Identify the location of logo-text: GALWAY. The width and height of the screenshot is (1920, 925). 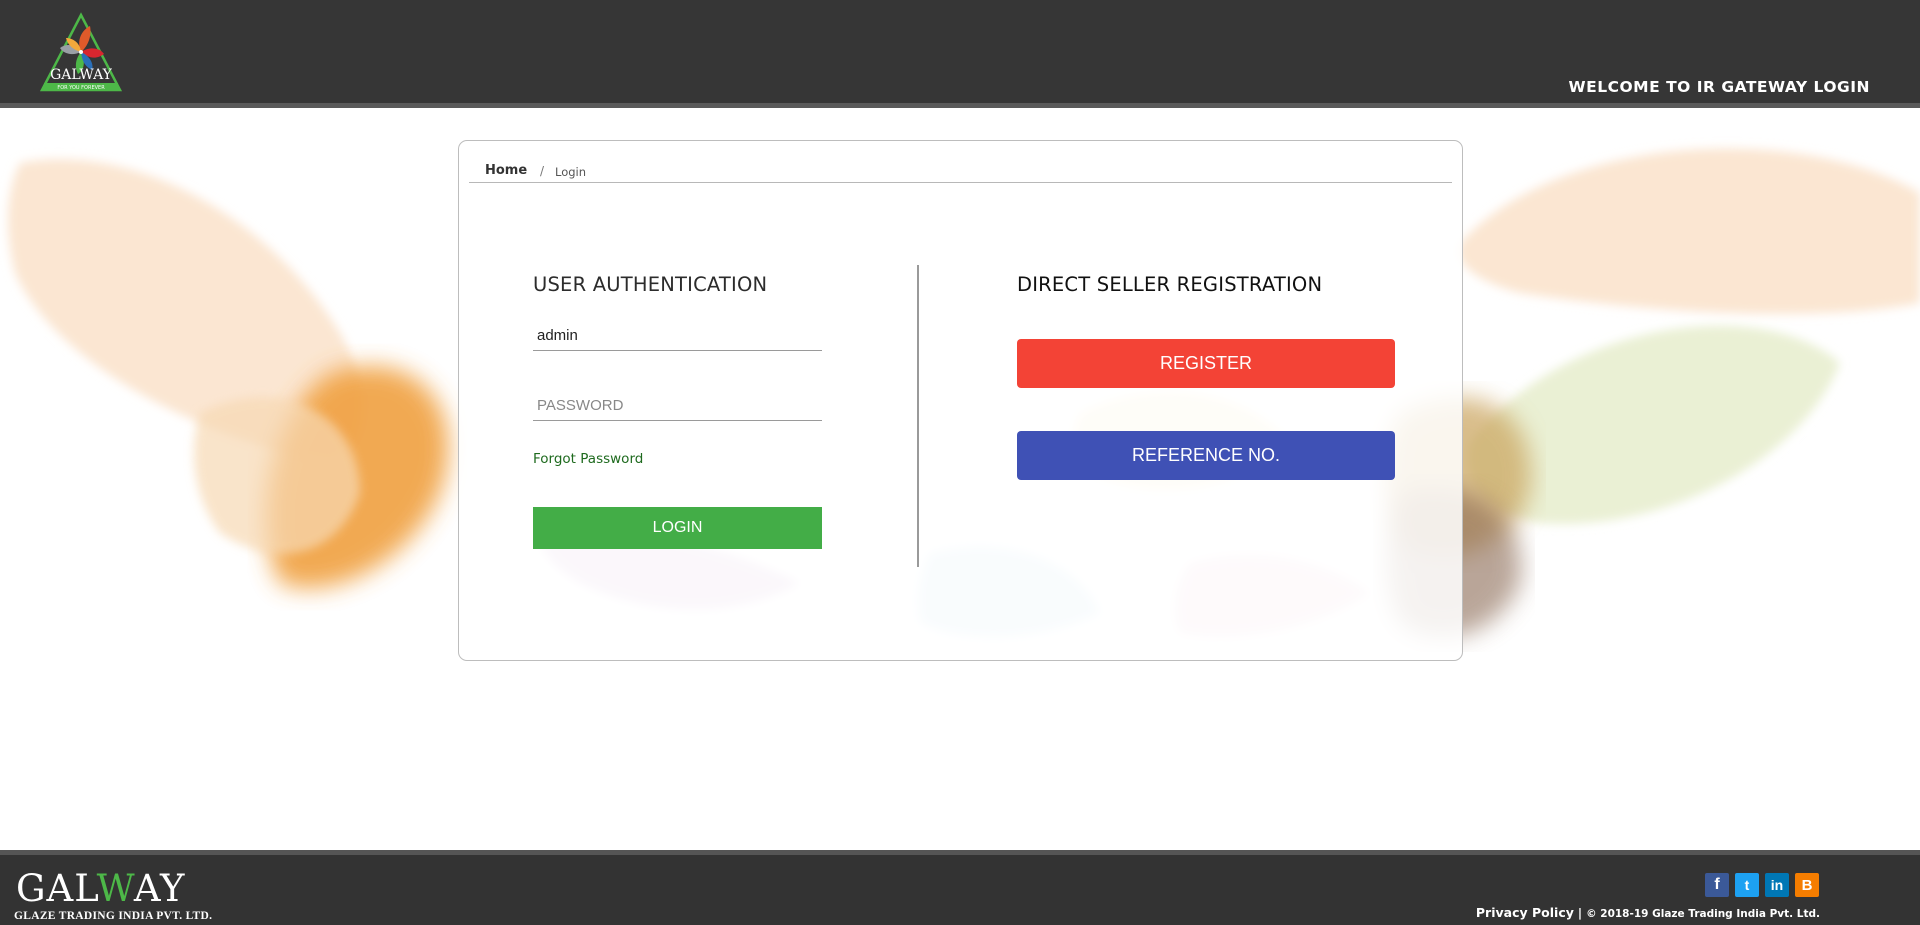
(81, 75).